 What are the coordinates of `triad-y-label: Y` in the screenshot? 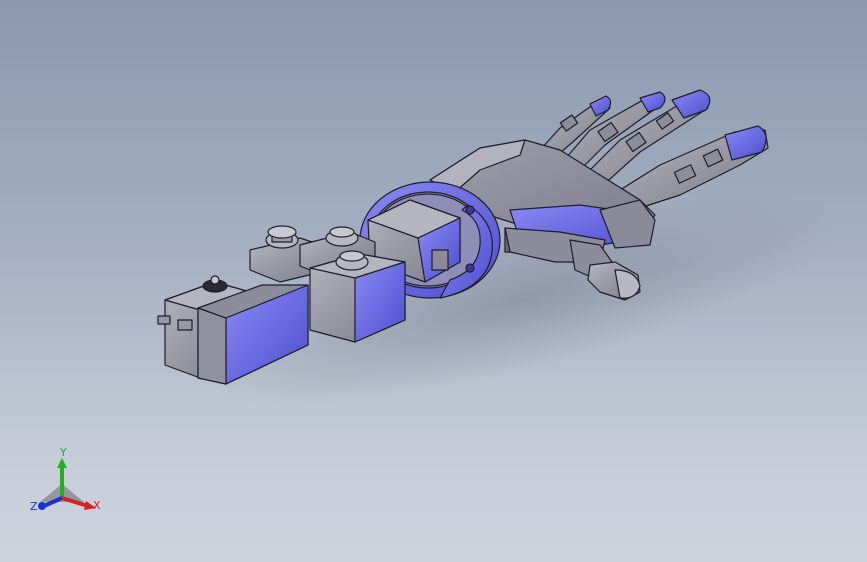 It's located at (63, 452).